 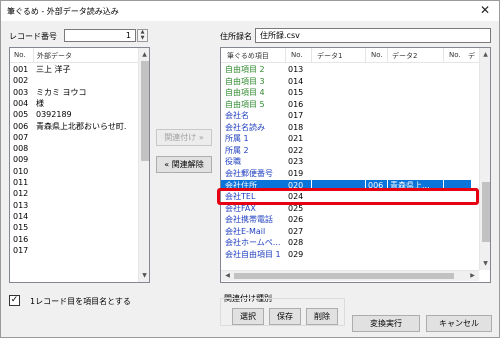 What do you see at coordinates (21, 239) in the screenshot?
I see `row-number: 016` at bounding box center [21, 239].